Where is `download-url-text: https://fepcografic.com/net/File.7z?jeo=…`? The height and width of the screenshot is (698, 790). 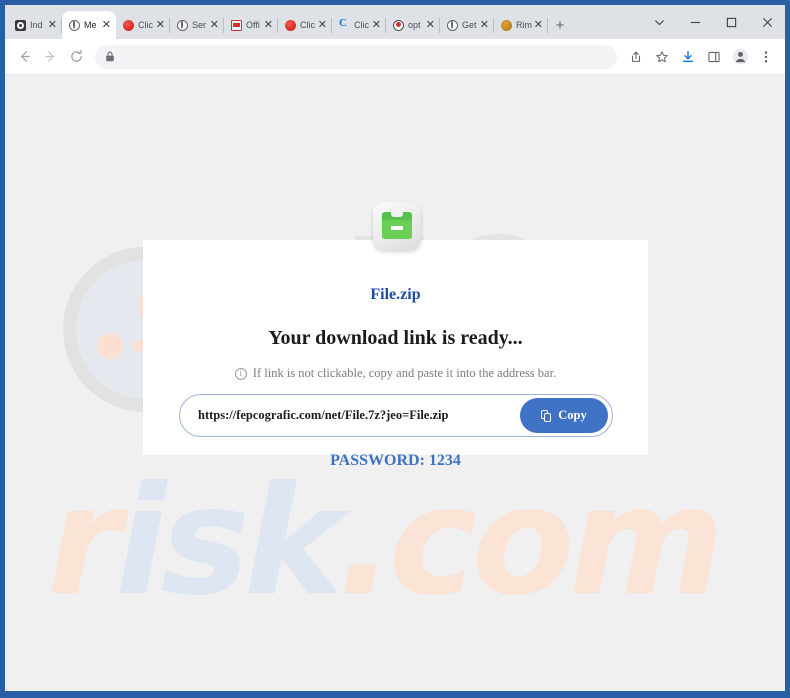
download-url-text: https://fepcografic.com/net/File.7z?jeo=… is located at coordinates (323, 415).